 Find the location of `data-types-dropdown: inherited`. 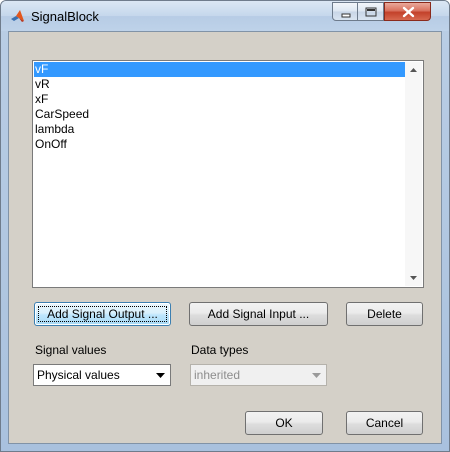

data-types-dropdown: inherited is located at coordinates (258, 375).